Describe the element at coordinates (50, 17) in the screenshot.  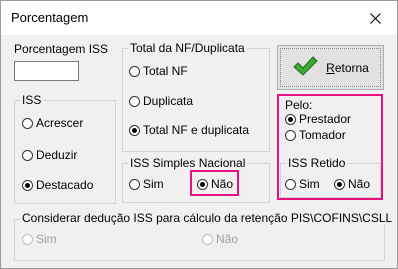
I see `window-title: Porcentagem` at that location.